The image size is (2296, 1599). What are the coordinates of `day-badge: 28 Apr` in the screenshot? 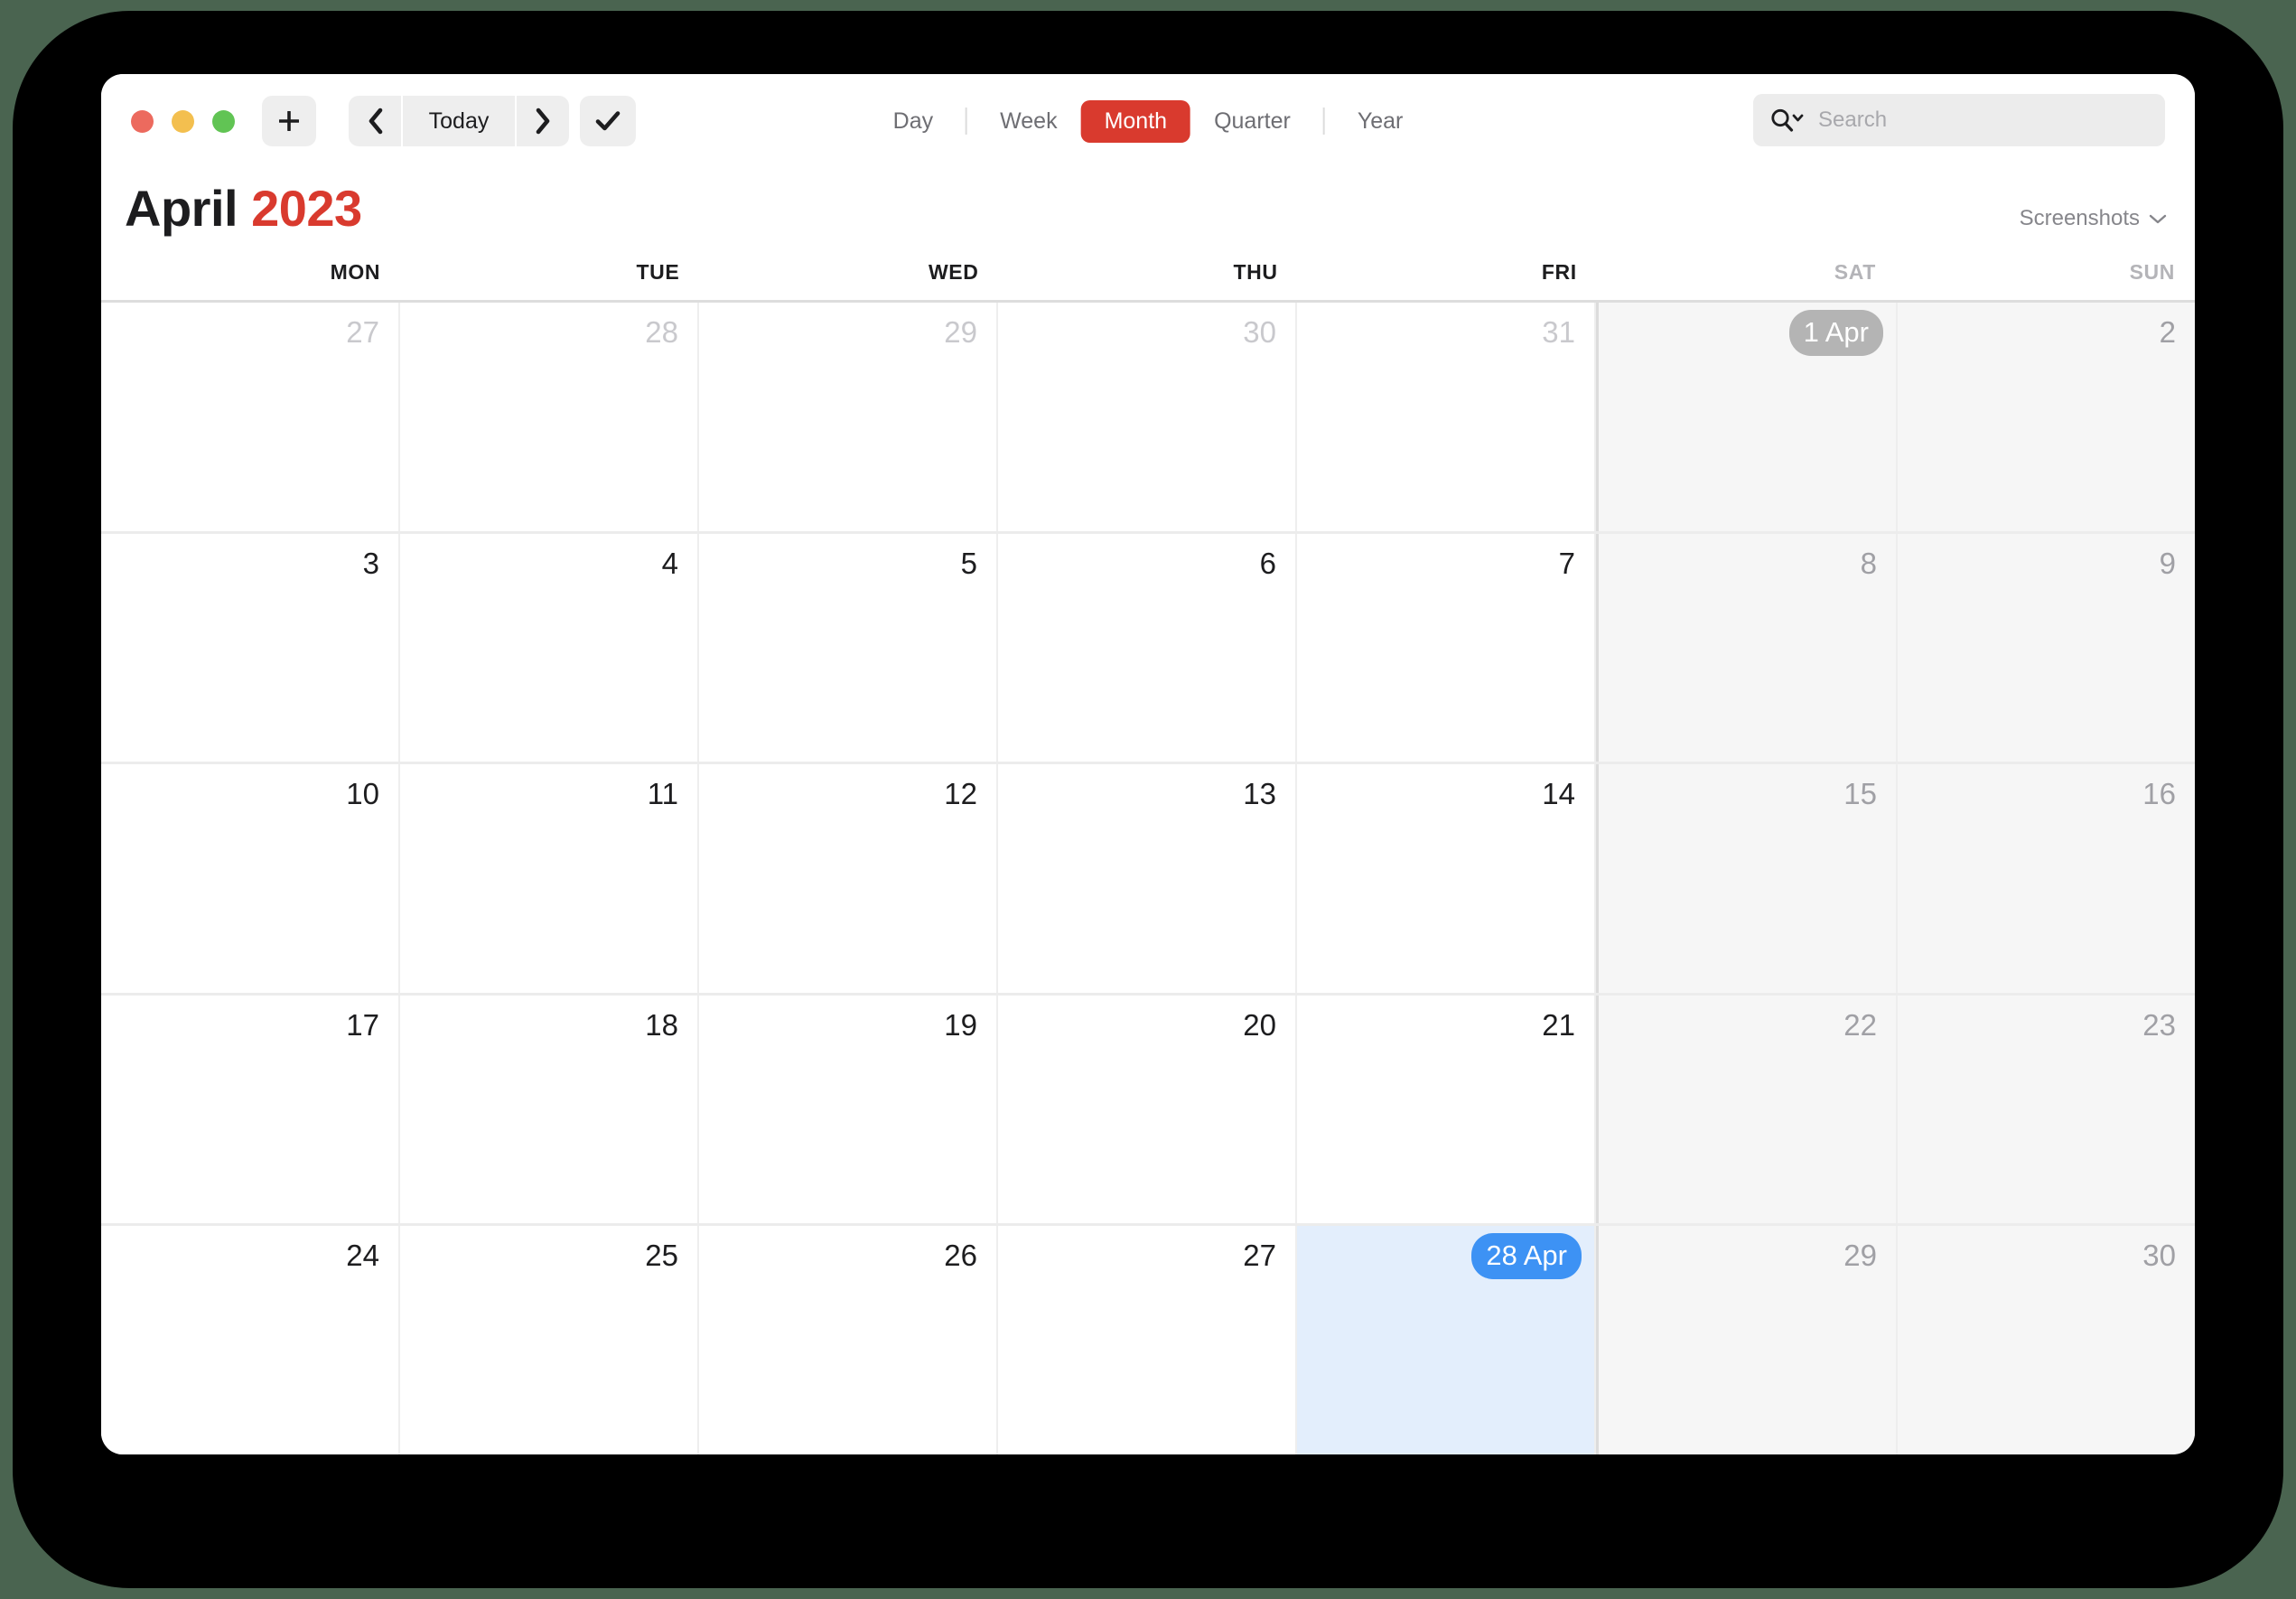 It's located at (1526, 1256).